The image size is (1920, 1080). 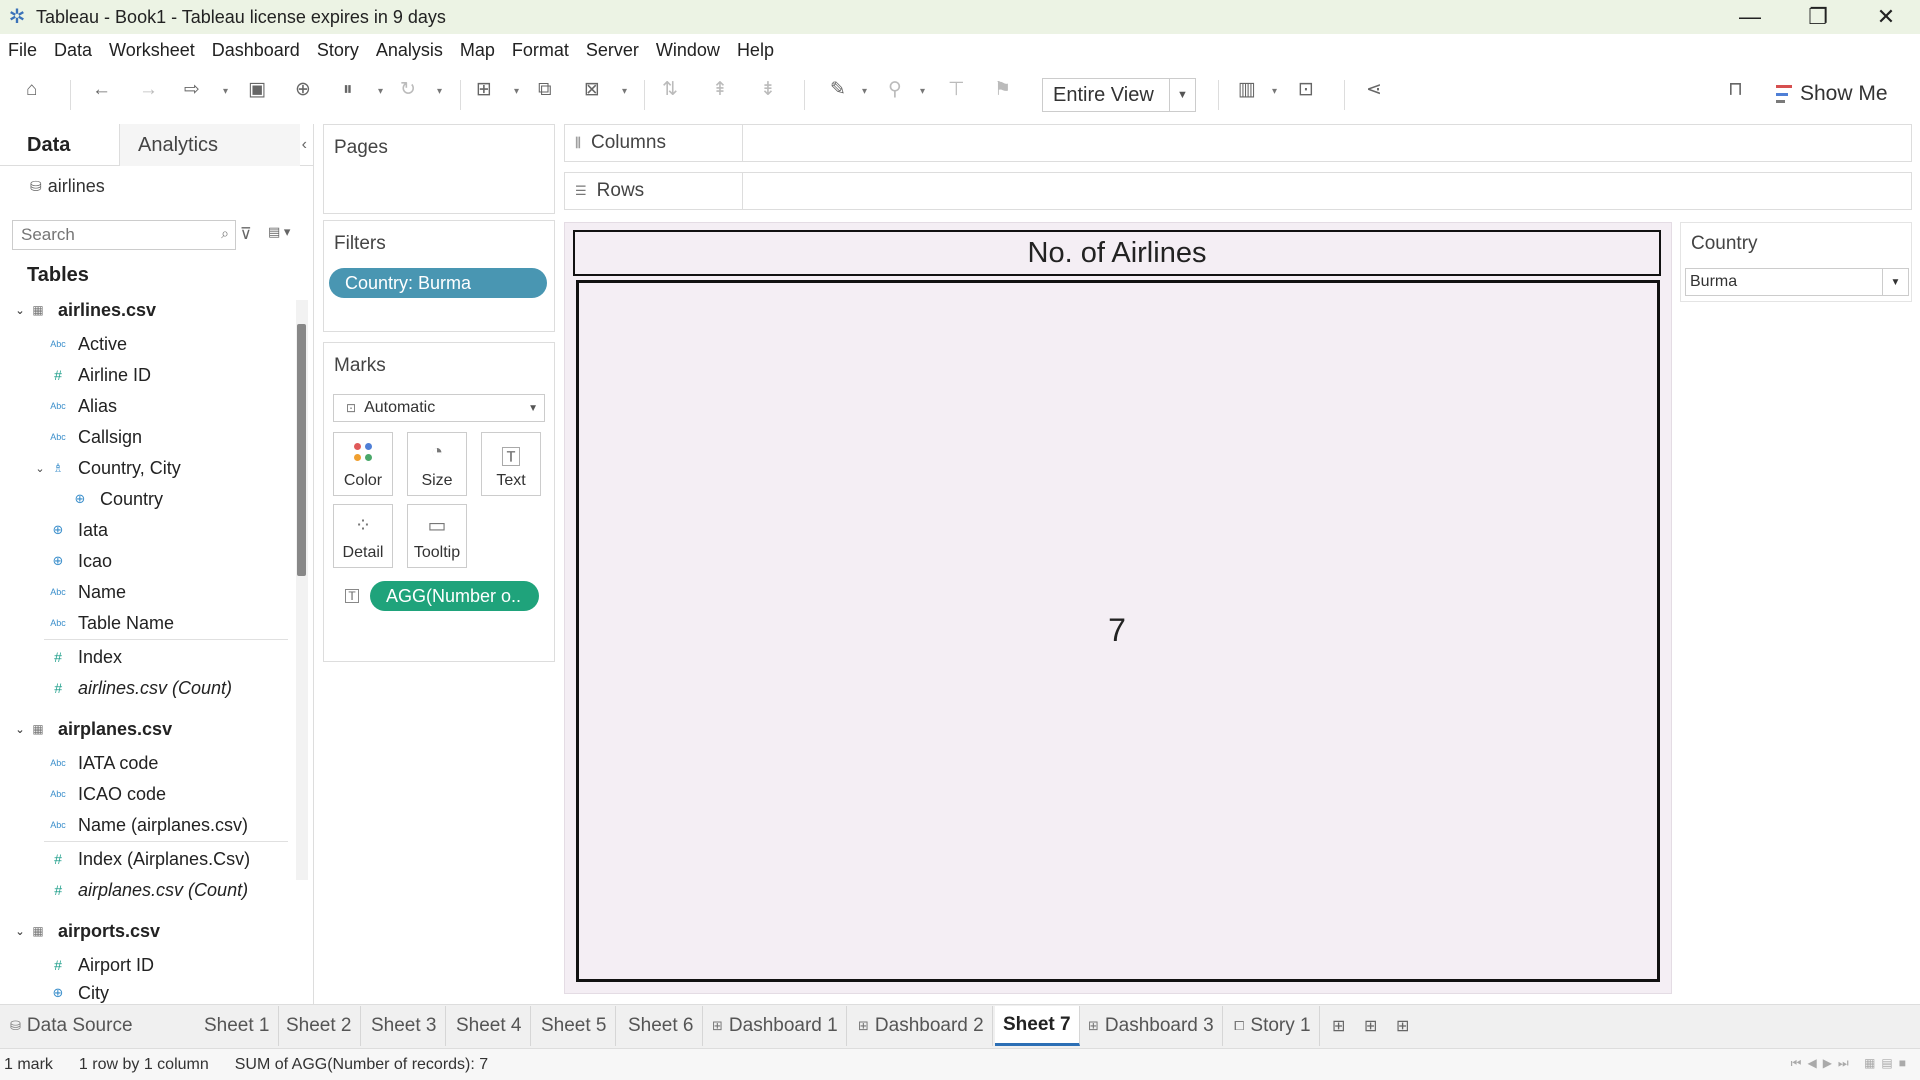 What do you see at coordinates (106, 468) in the screenshot?
I see `field-item-hierarchy: ⌄ ♗ Country, City` at bounding box center [106, 468].